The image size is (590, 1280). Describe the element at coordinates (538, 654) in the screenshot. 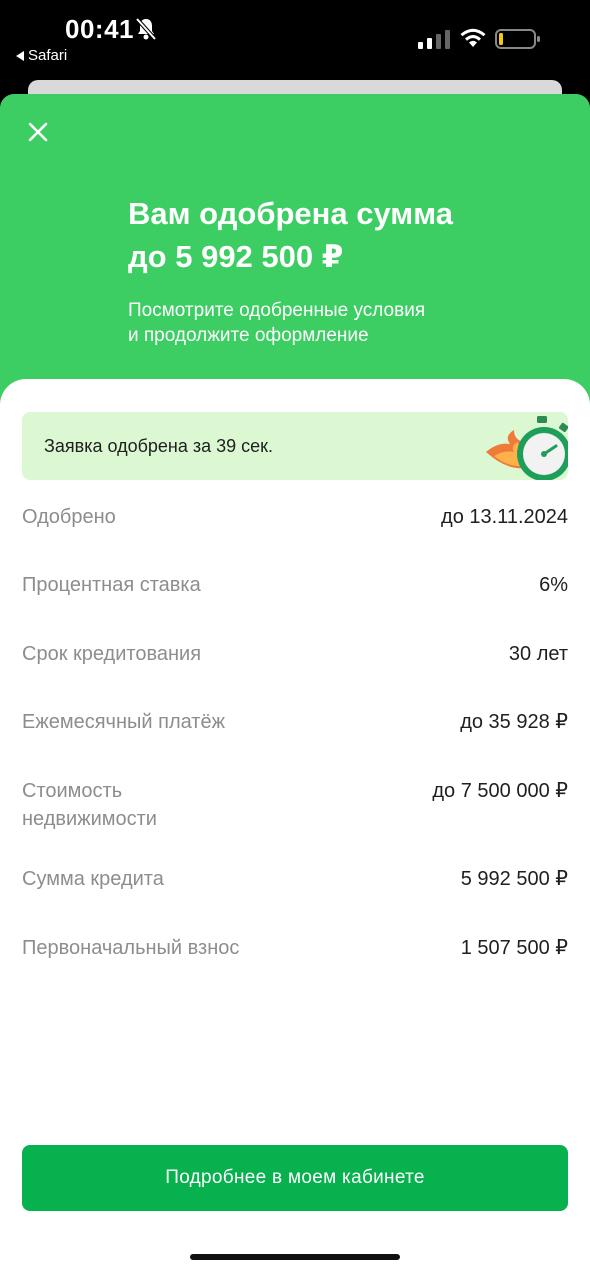

I see `detail-value: 30 лет` at that location.